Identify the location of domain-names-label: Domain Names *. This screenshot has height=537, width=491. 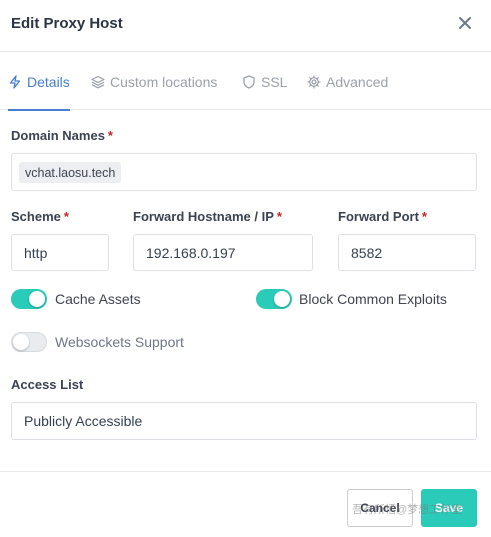
(62, 135).